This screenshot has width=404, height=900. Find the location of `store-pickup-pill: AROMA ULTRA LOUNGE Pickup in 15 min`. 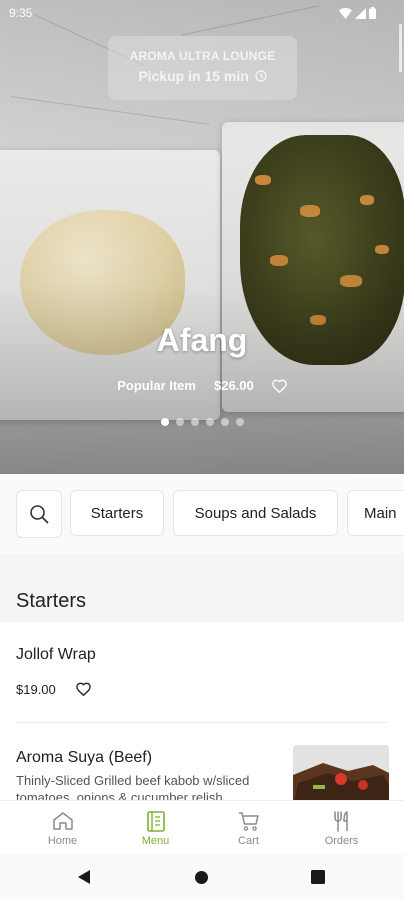

store-pickup-pill: AROMA ULTRA LOUNGE Pickup in 15 min is located at coordinates (202, 68).